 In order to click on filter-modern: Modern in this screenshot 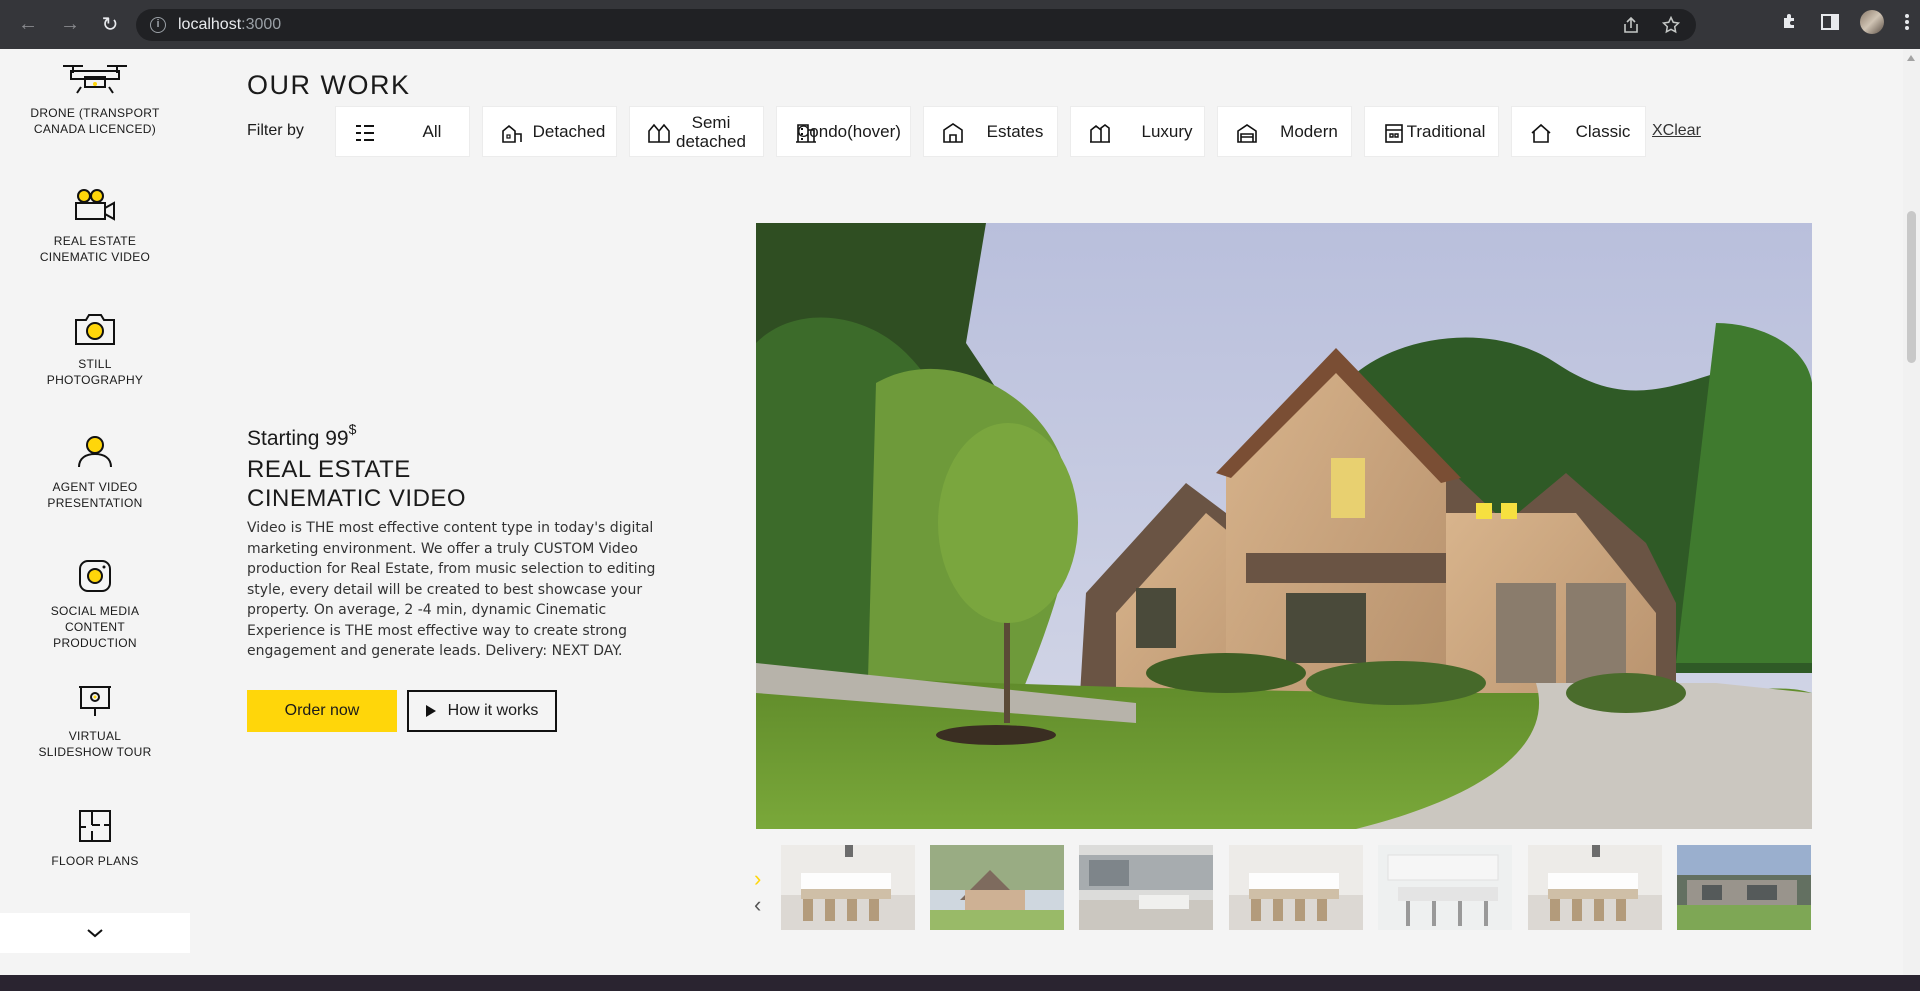, I will do `click(1284, 131)`.